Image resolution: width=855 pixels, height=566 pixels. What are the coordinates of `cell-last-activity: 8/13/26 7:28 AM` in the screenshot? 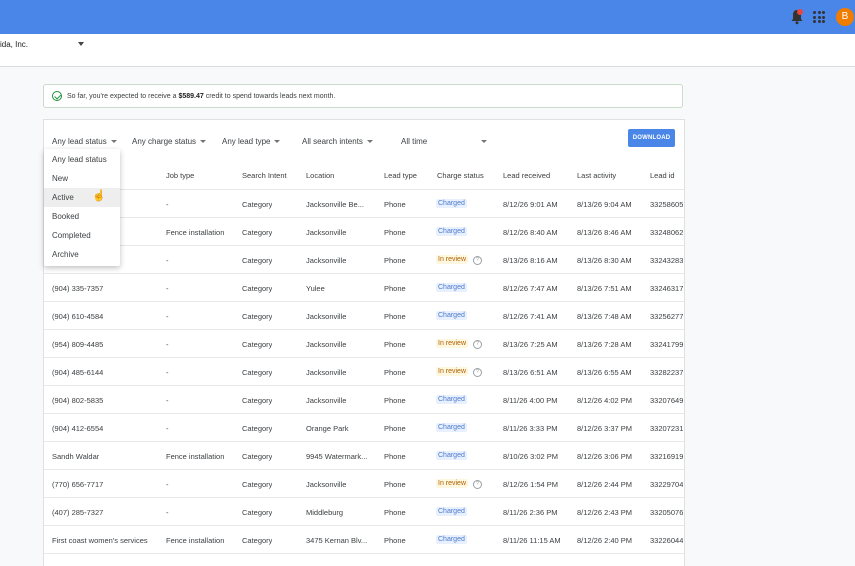 It's located at (604, 344).